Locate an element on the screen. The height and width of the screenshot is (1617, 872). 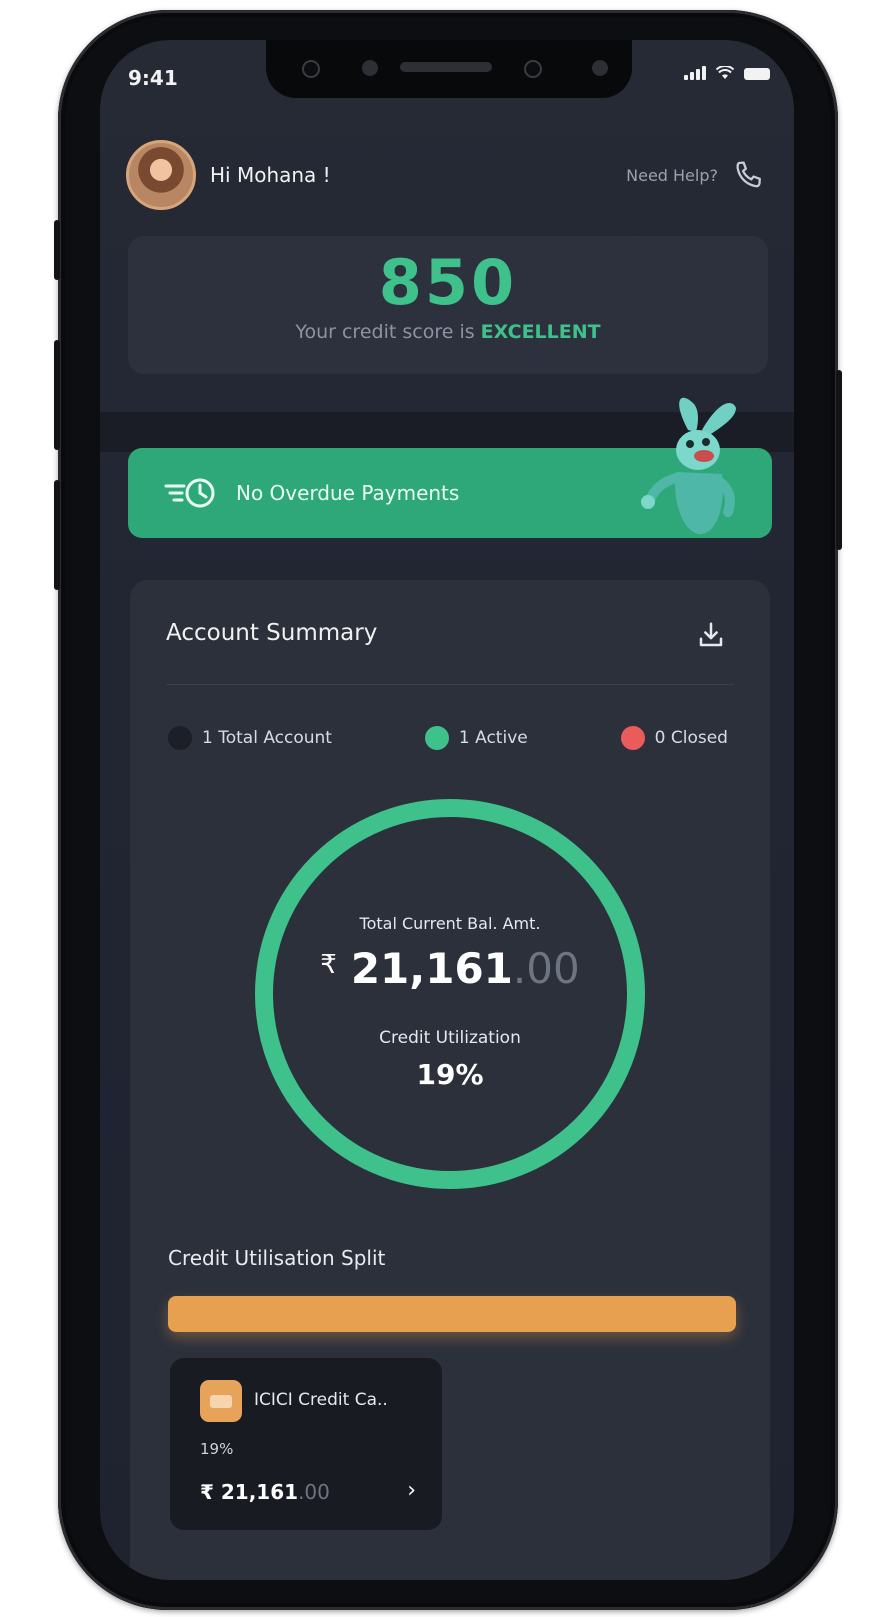
total-balance-amount: ₹21,161.00 is located at coordinates (450, 968).